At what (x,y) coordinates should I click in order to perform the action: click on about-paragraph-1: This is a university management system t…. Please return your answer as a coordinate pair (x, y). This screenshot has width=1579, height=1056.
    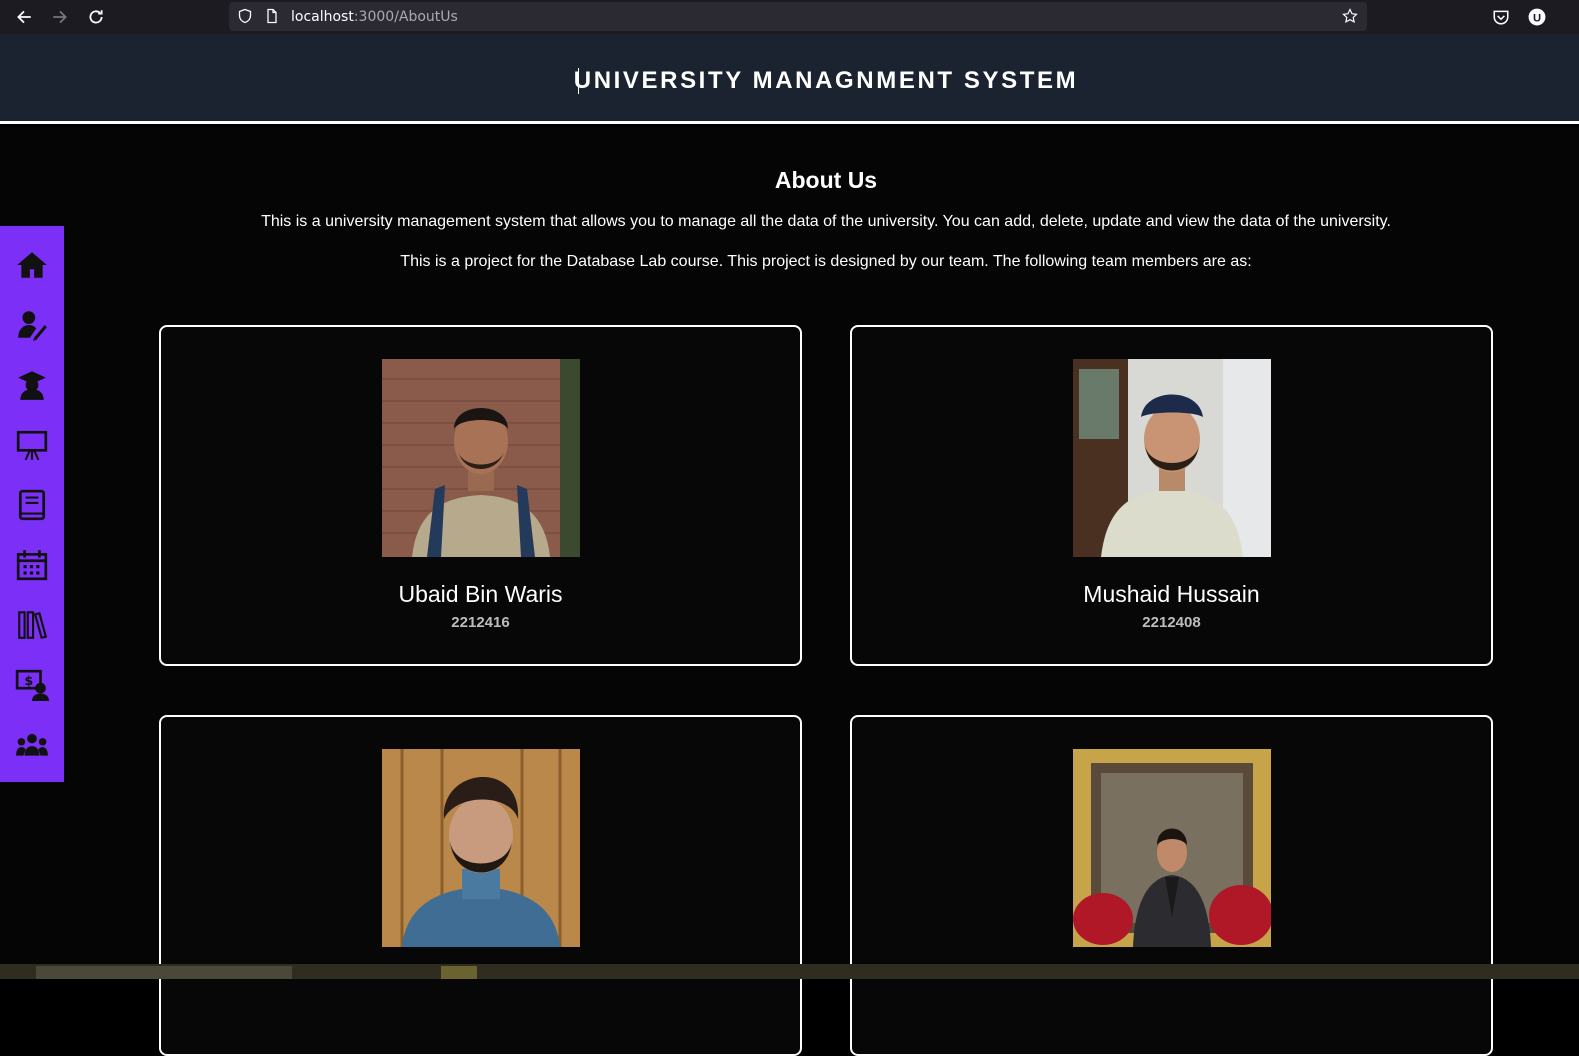
    Looking at the image, I should click on (826, 221).